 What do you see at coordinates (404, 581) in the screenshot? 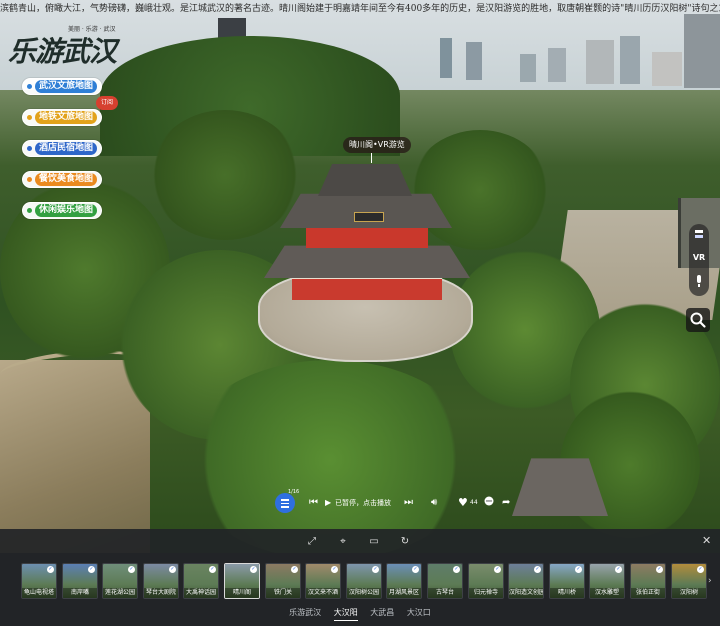
I see `scene-thumbnail: ✓ 月湖风景区` at bounding box center [404, 581].